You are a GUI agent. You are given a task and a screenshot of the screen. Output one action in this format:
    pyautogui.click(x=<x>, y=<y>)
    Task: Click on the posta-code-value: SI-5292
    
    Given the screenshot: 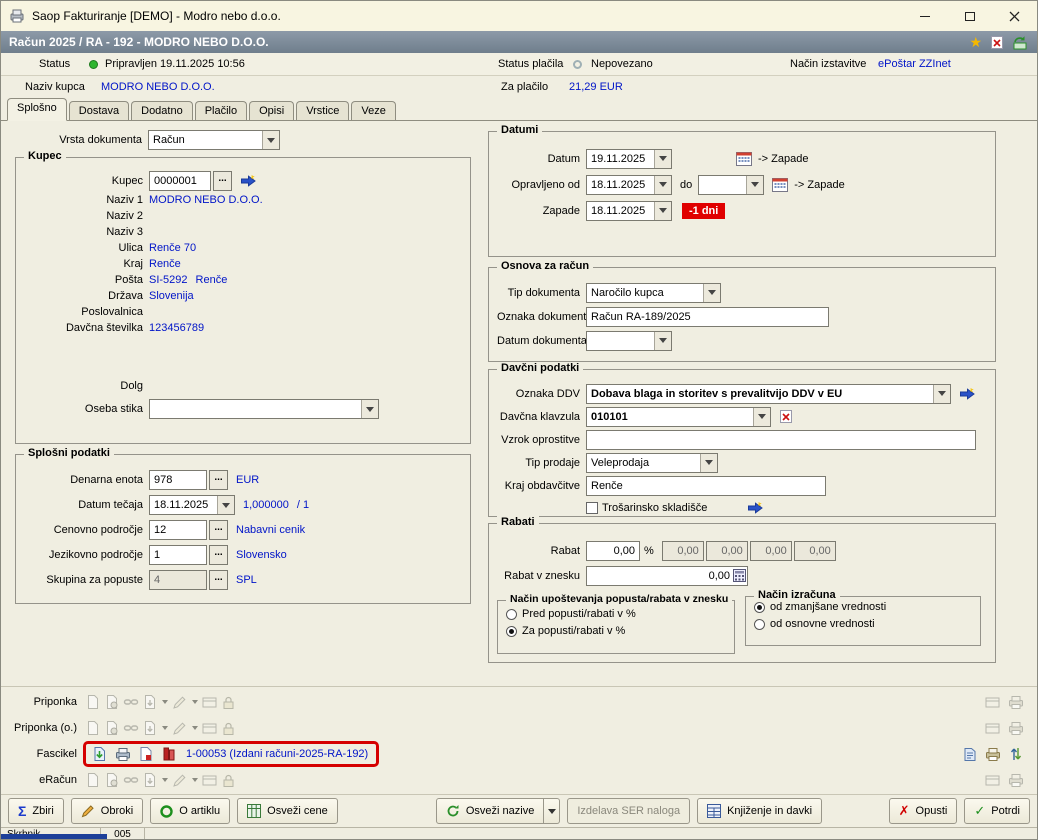 What is the action you would take?
    pyautogui.click(x=168, y=280)
    